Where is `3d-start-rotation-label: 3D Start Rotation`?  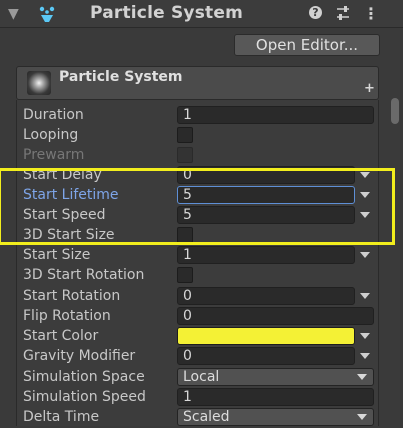
3d-start-rotation-label: 3D Start Rotation is located at coordinates (84, 275).